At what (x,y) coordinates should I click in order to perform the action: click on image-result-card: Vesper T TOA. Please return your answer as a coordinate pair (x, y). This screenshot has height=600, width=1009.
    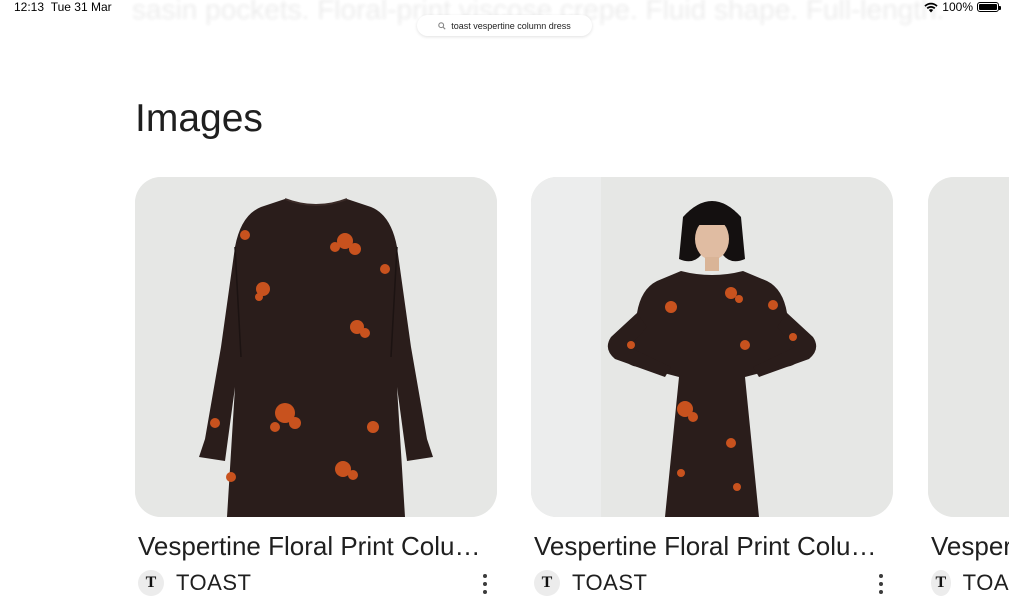
    Looking at the image, I should click on (968, 386).